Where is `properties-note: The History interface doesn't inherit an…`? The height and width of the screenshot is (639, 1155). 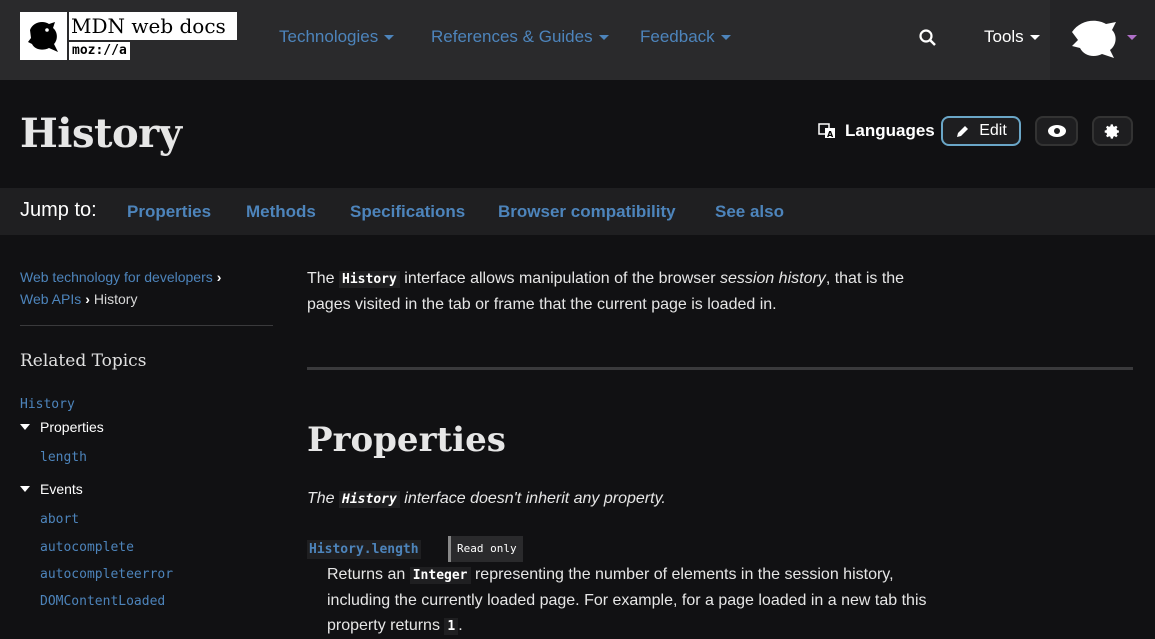
properties-note: The History interface doesn't inherit an… is located at coordinates (486, 499).